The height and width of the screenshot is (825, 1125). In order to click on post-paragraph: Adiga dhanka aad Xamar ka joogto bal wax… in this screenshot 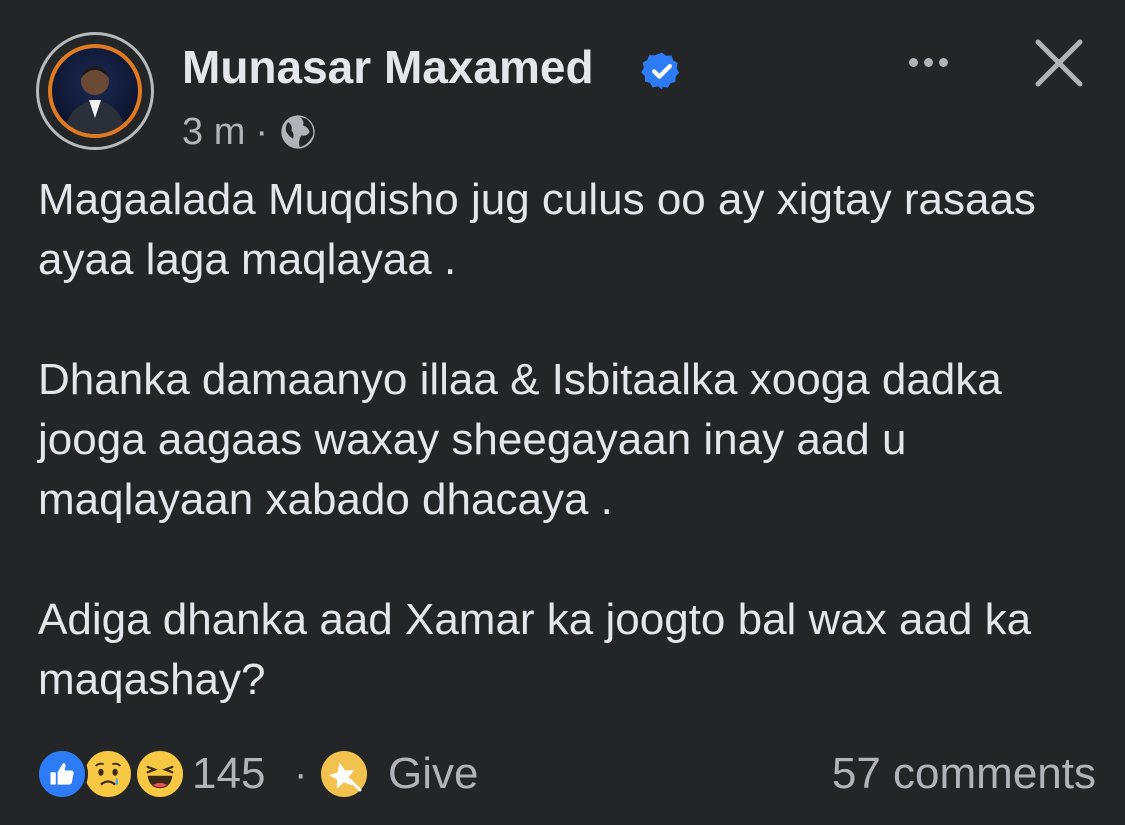, I will do `click(535, 649)`.